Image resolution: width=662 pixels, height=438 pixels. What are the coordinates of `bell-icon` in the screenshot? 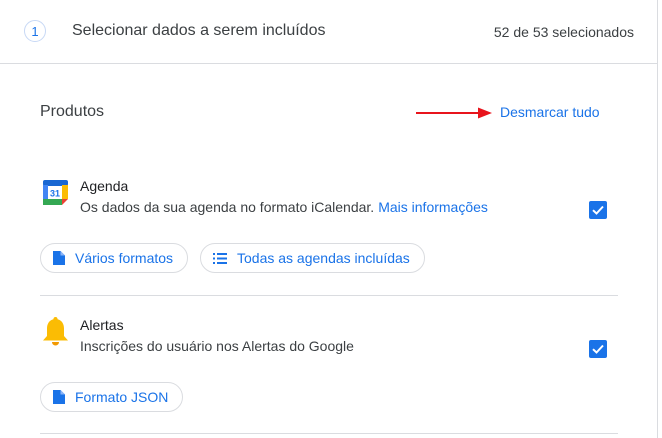 It's located at (55, 331).